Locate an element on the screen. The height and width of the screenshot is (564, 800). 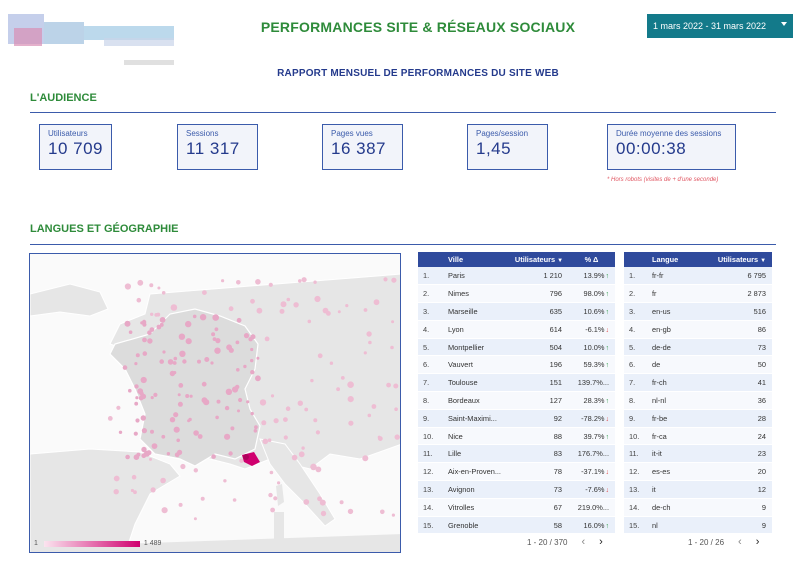
table-row: 2. Nimes 796 98.0%↑ is located at coordinates (516, 294).